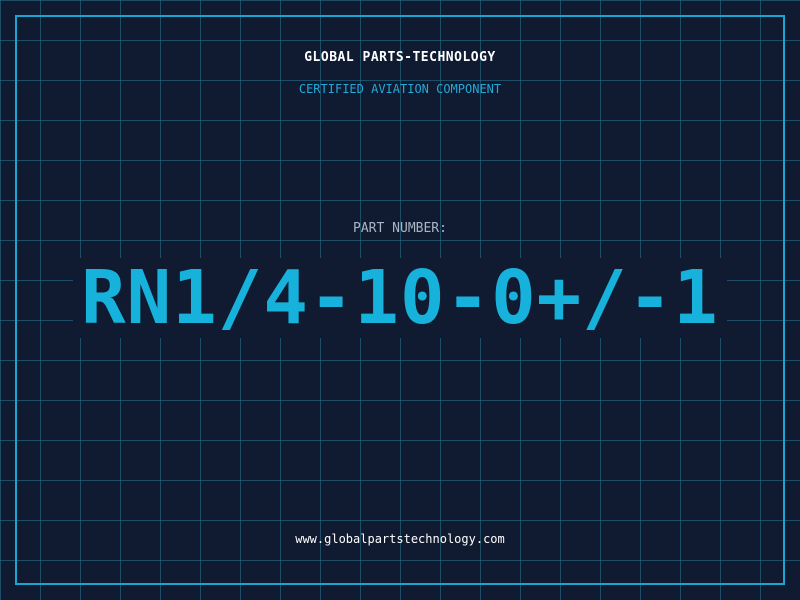 The image size is (800, 600). Describe the element at coordinates (400, 228) in the screenshot. I see `part-number-label: PART NUMBER:` at that location.